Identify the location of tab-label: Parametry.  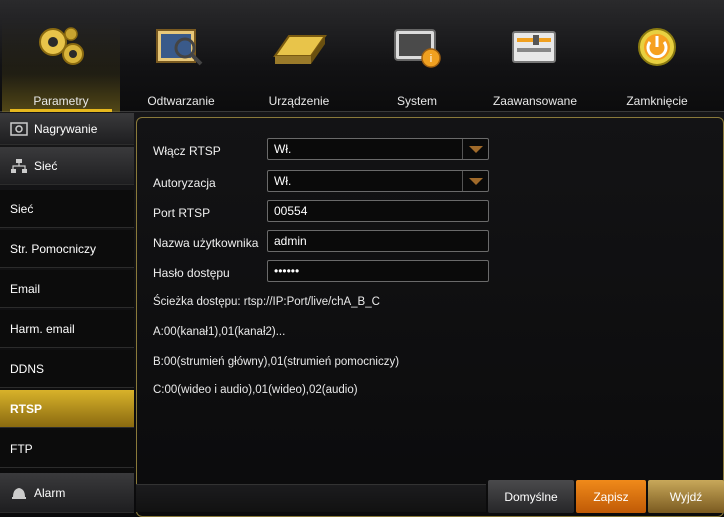
(61, 101).